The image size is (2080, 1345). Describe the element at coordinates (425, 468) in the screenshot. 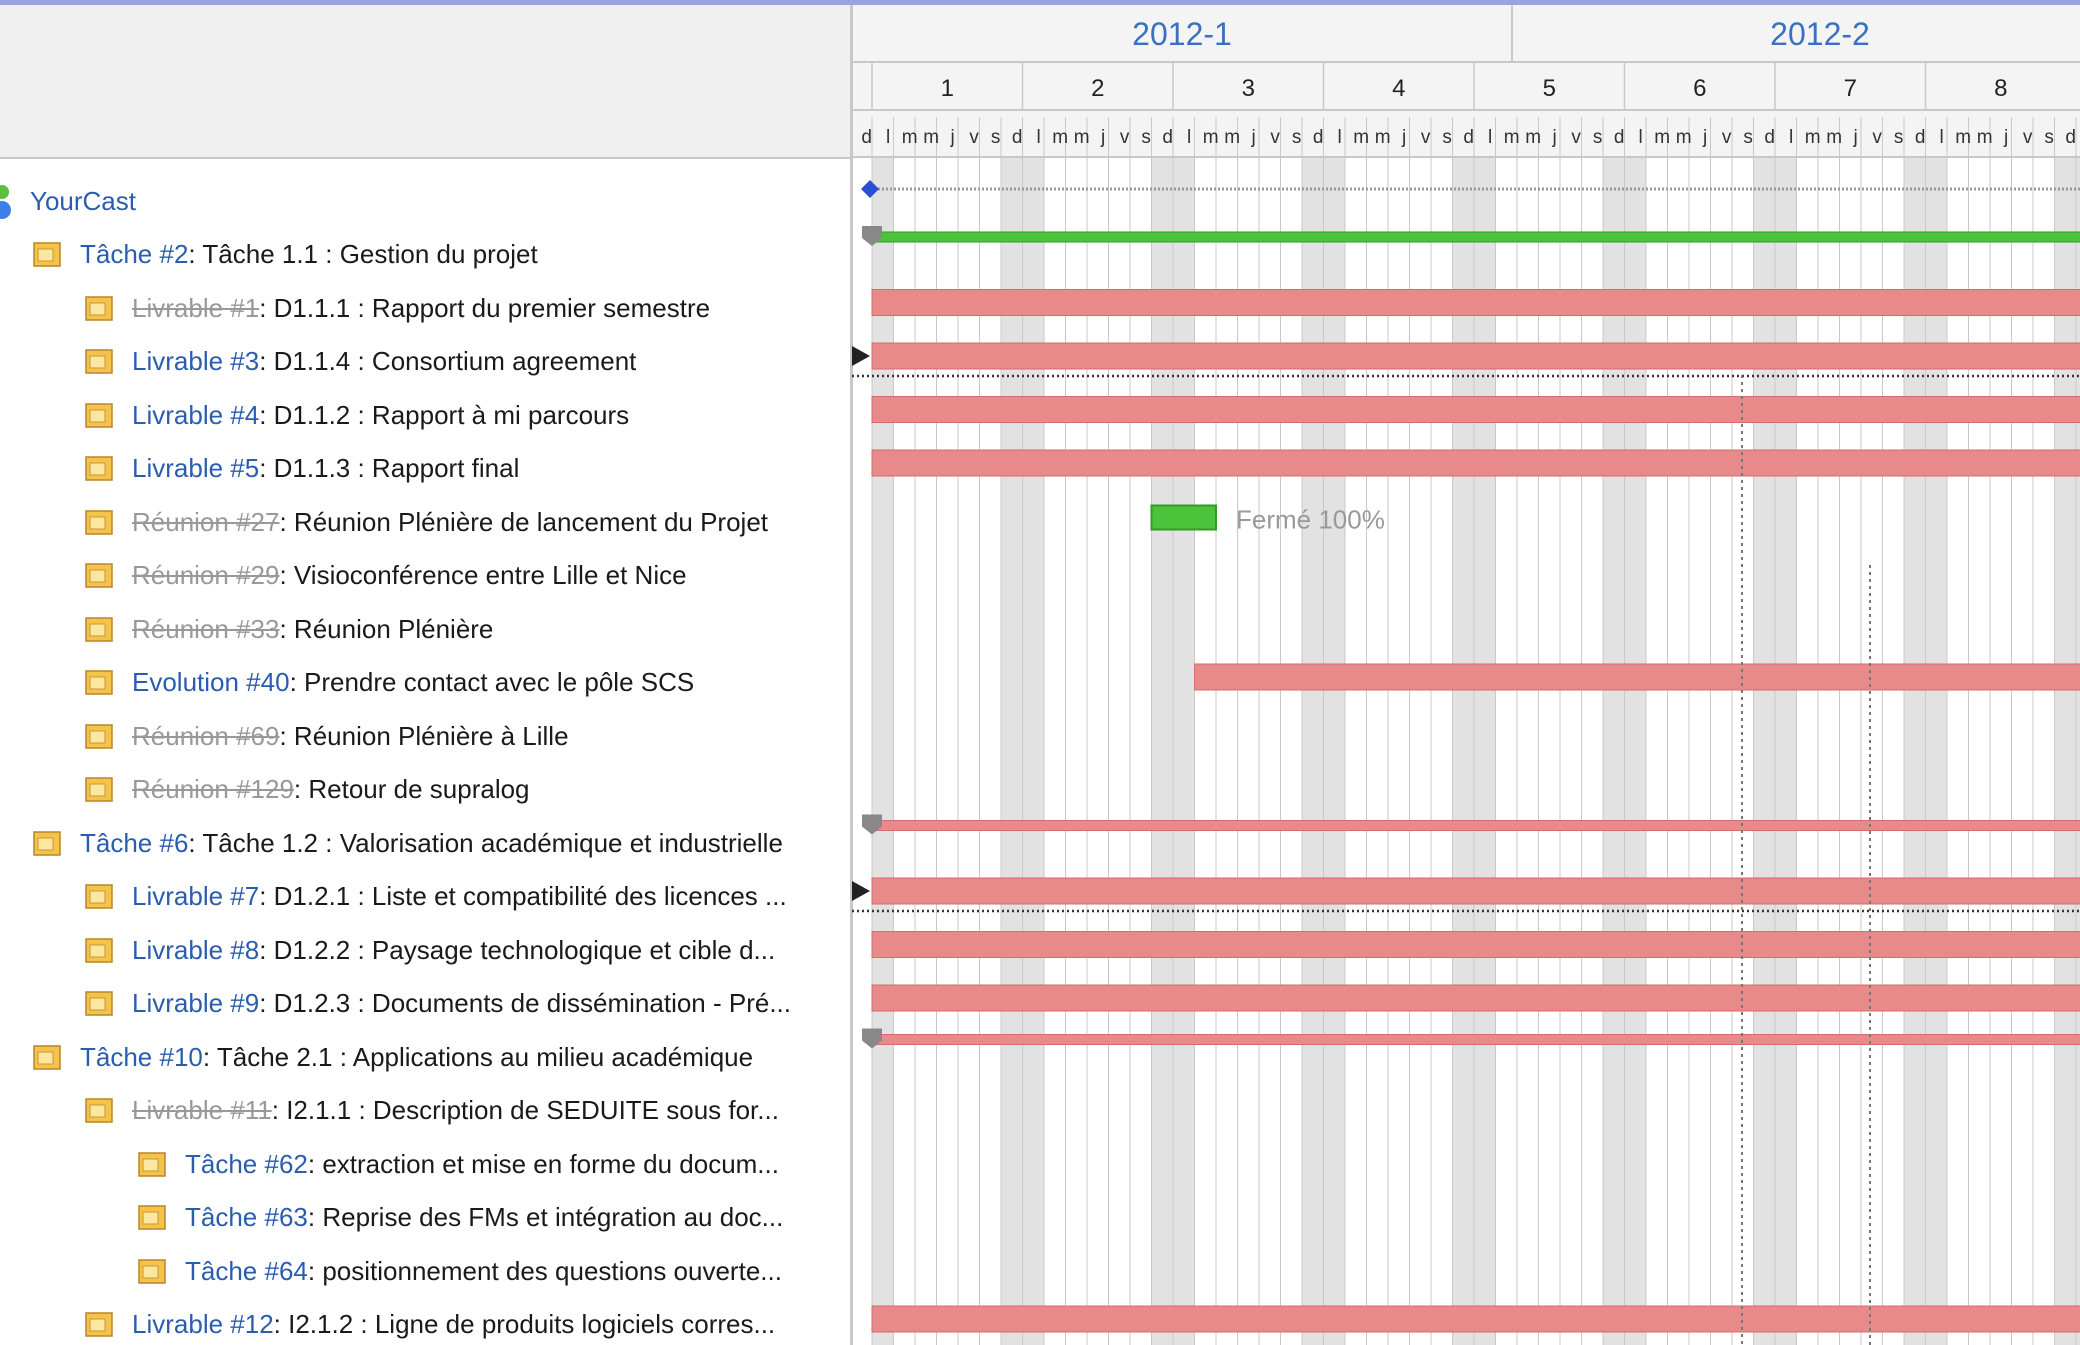

I see `tree-row-issue: Livrable #5: D1.1.3 : Rapport final` at that location.